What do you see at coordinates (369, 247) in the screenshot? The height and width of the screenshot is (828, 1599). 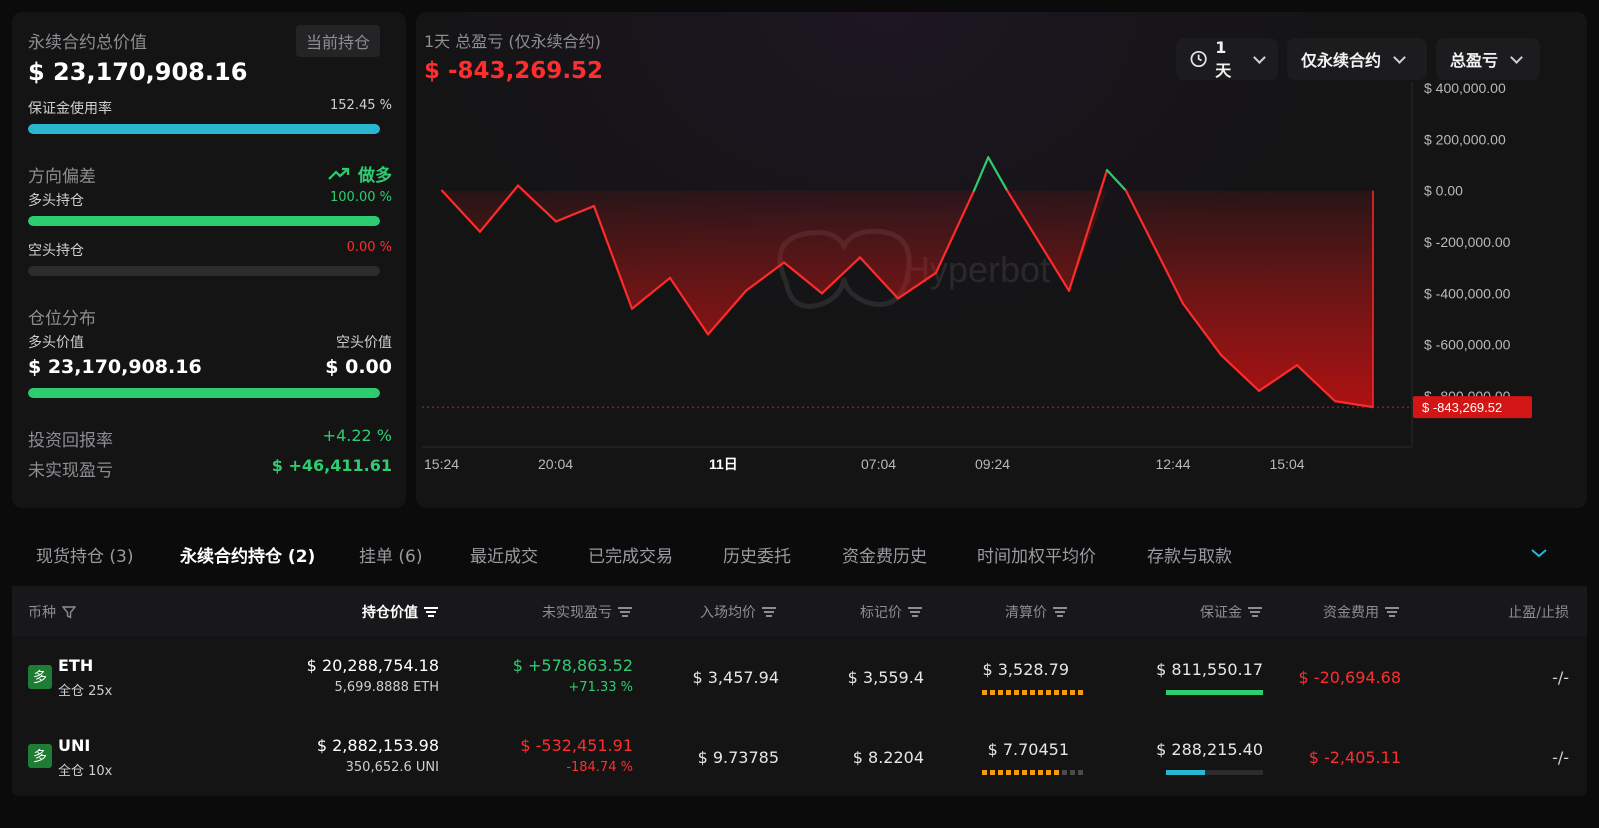 I see `short-pct: 0.00 %` at bounding box center [369, 247].